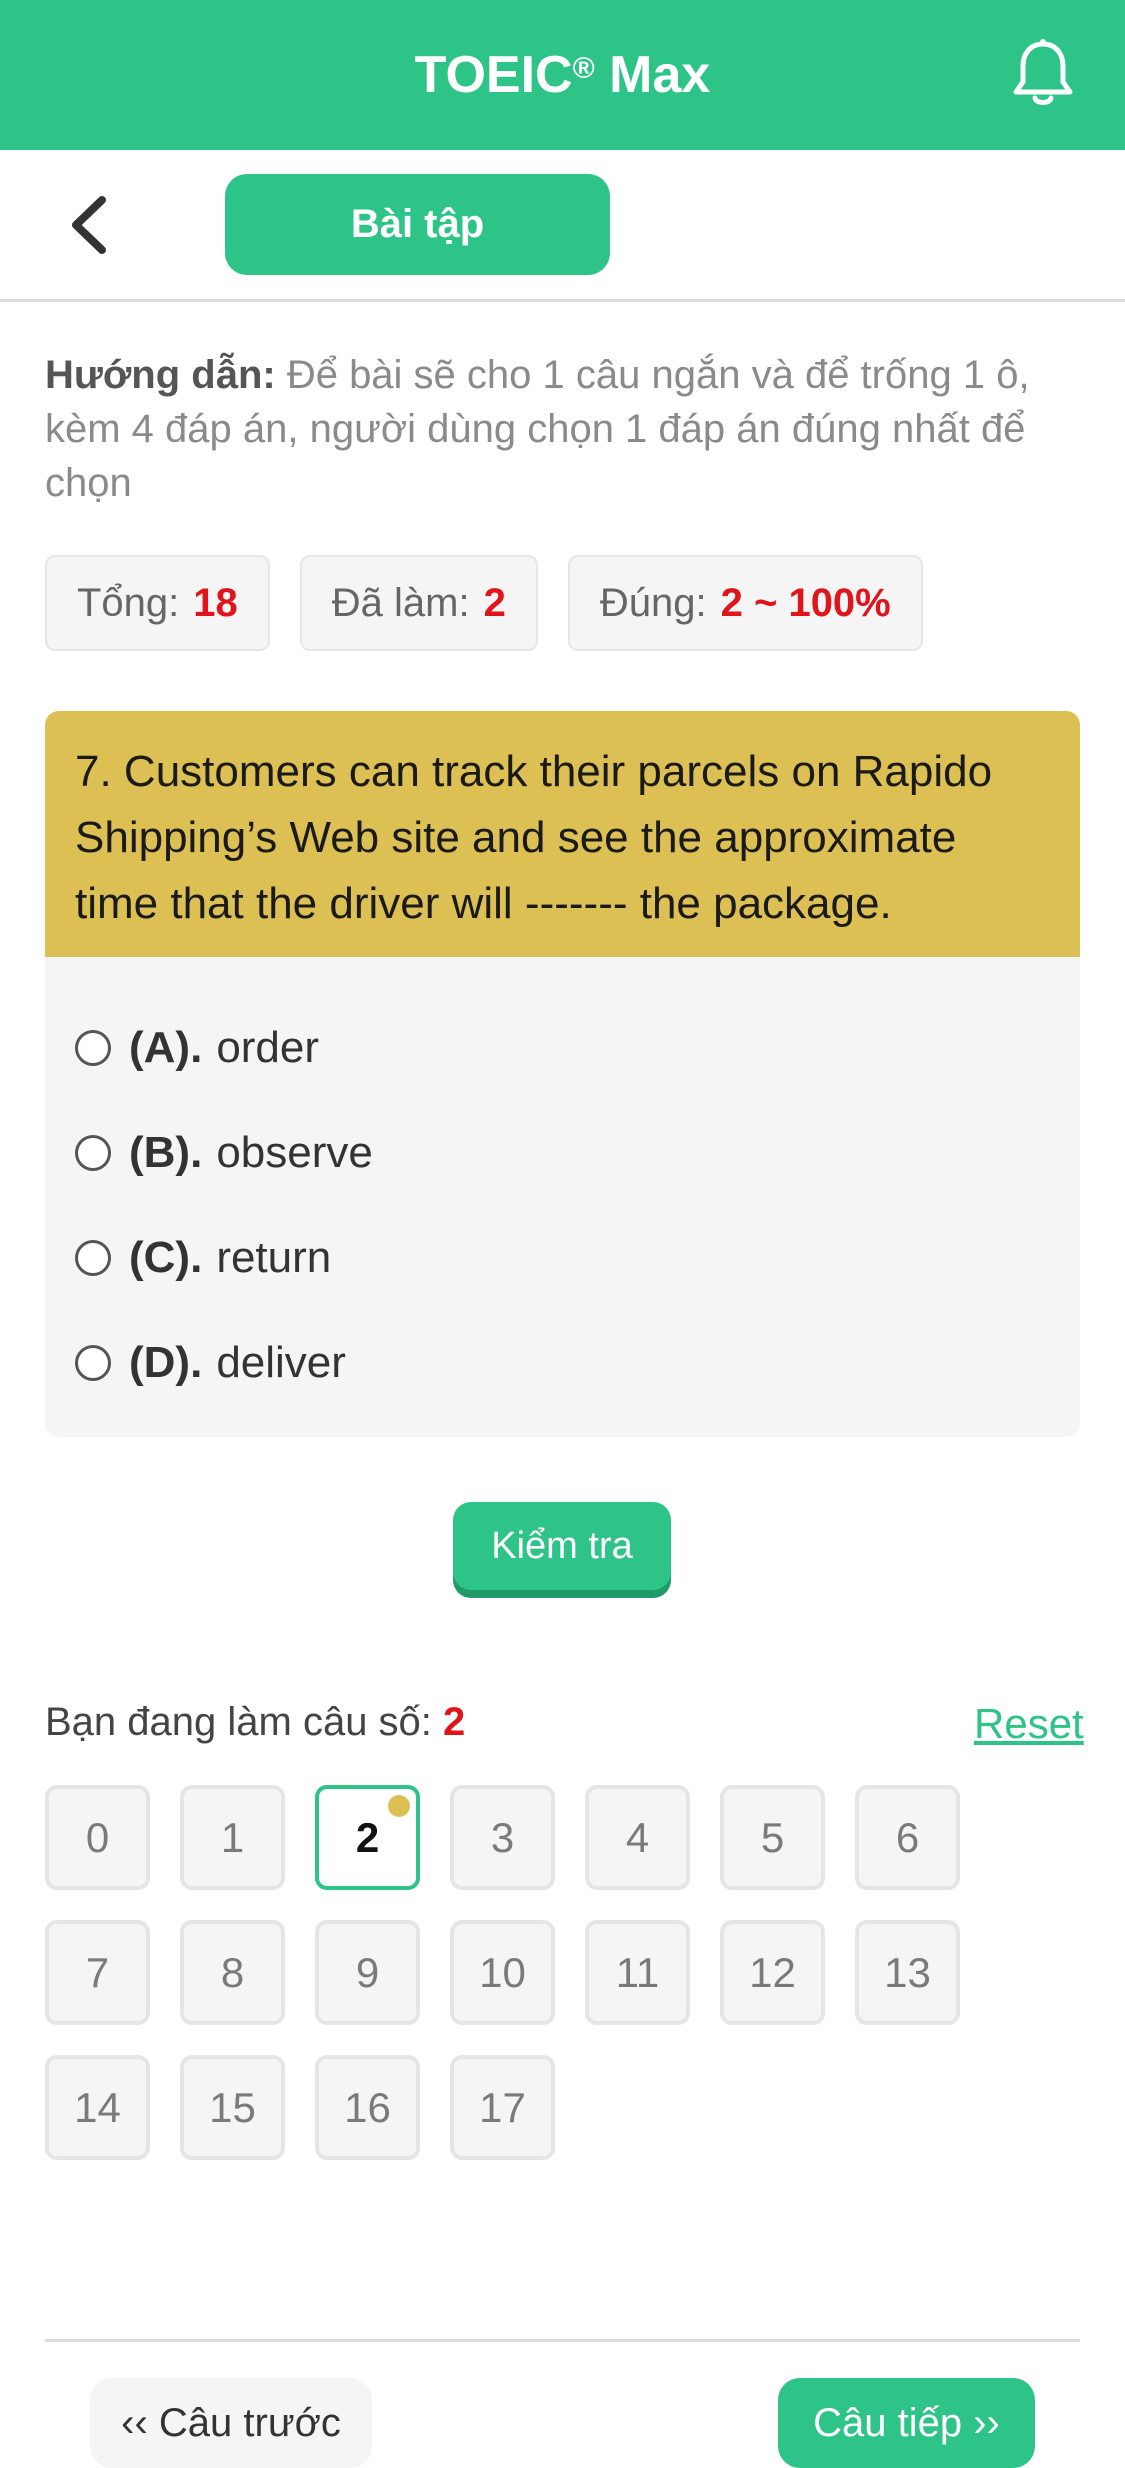 This screenshot has width=1125, height=2468. I want to click on app-title: TOEIC ® Max, so click(562, 75).